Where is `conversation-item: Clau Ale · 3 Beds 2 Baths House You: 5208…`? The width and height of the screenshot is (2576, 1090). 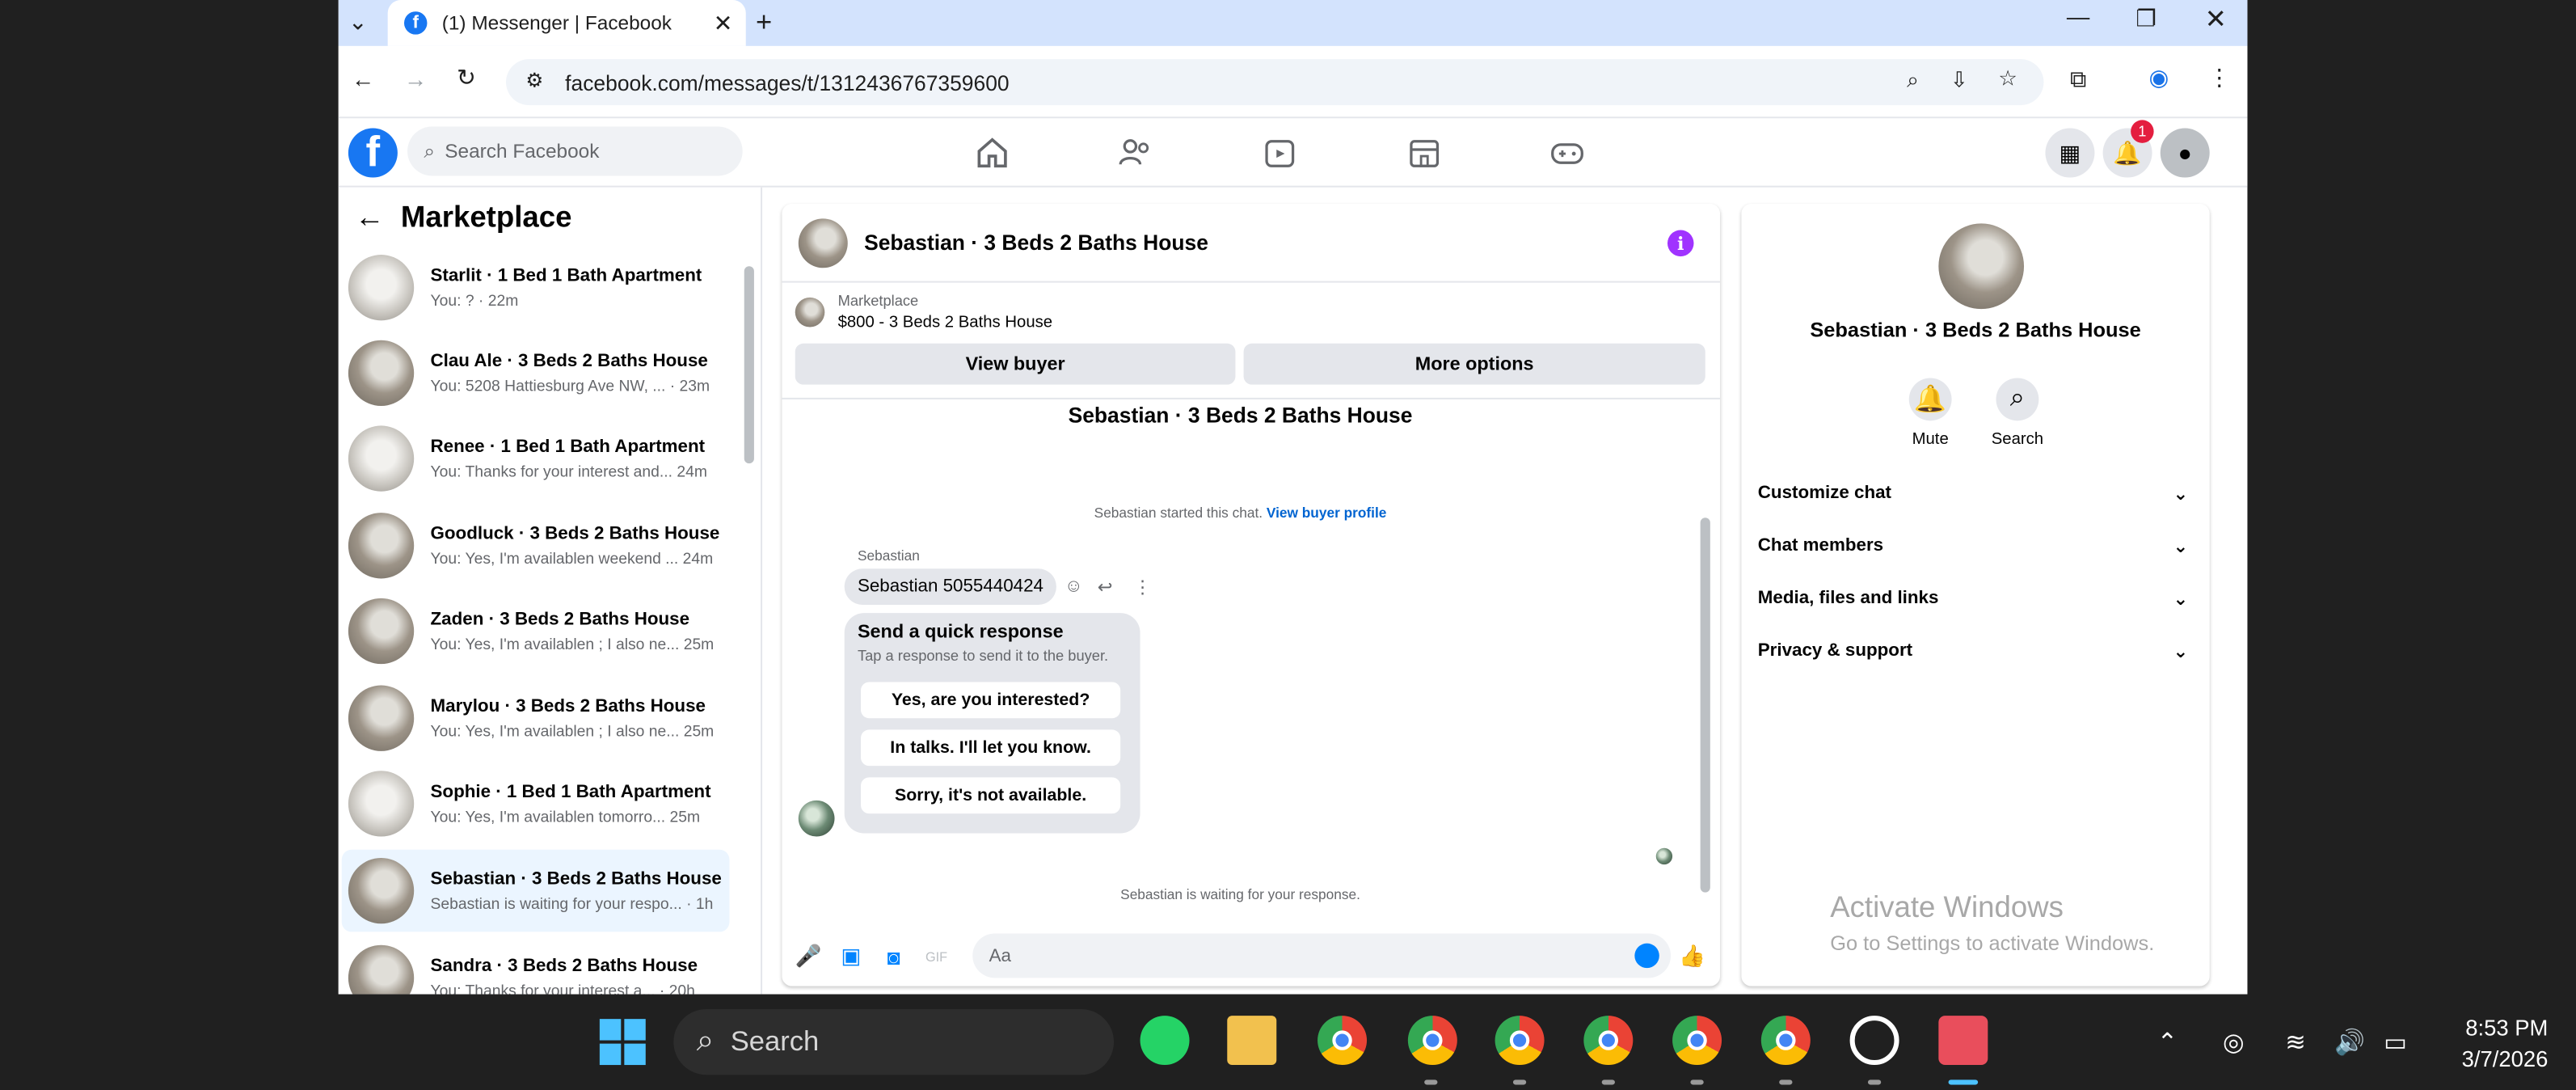
conversation-item: Clau Ale · 3 Beds 2 Baths House You: 5208… is located at coordinates (536, 373).